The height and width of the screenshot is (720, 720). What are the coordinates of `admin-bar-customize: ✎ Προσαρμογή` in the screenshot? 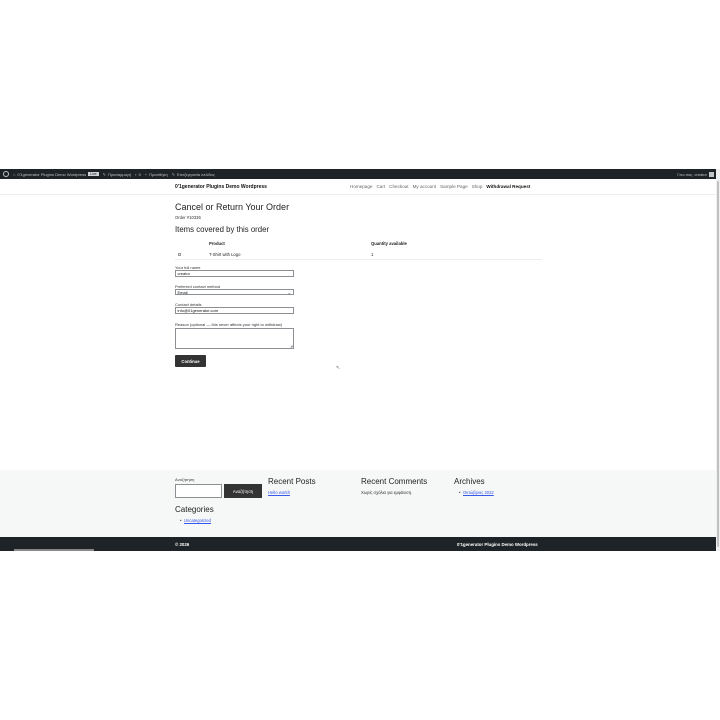 It's located at (117, 174).